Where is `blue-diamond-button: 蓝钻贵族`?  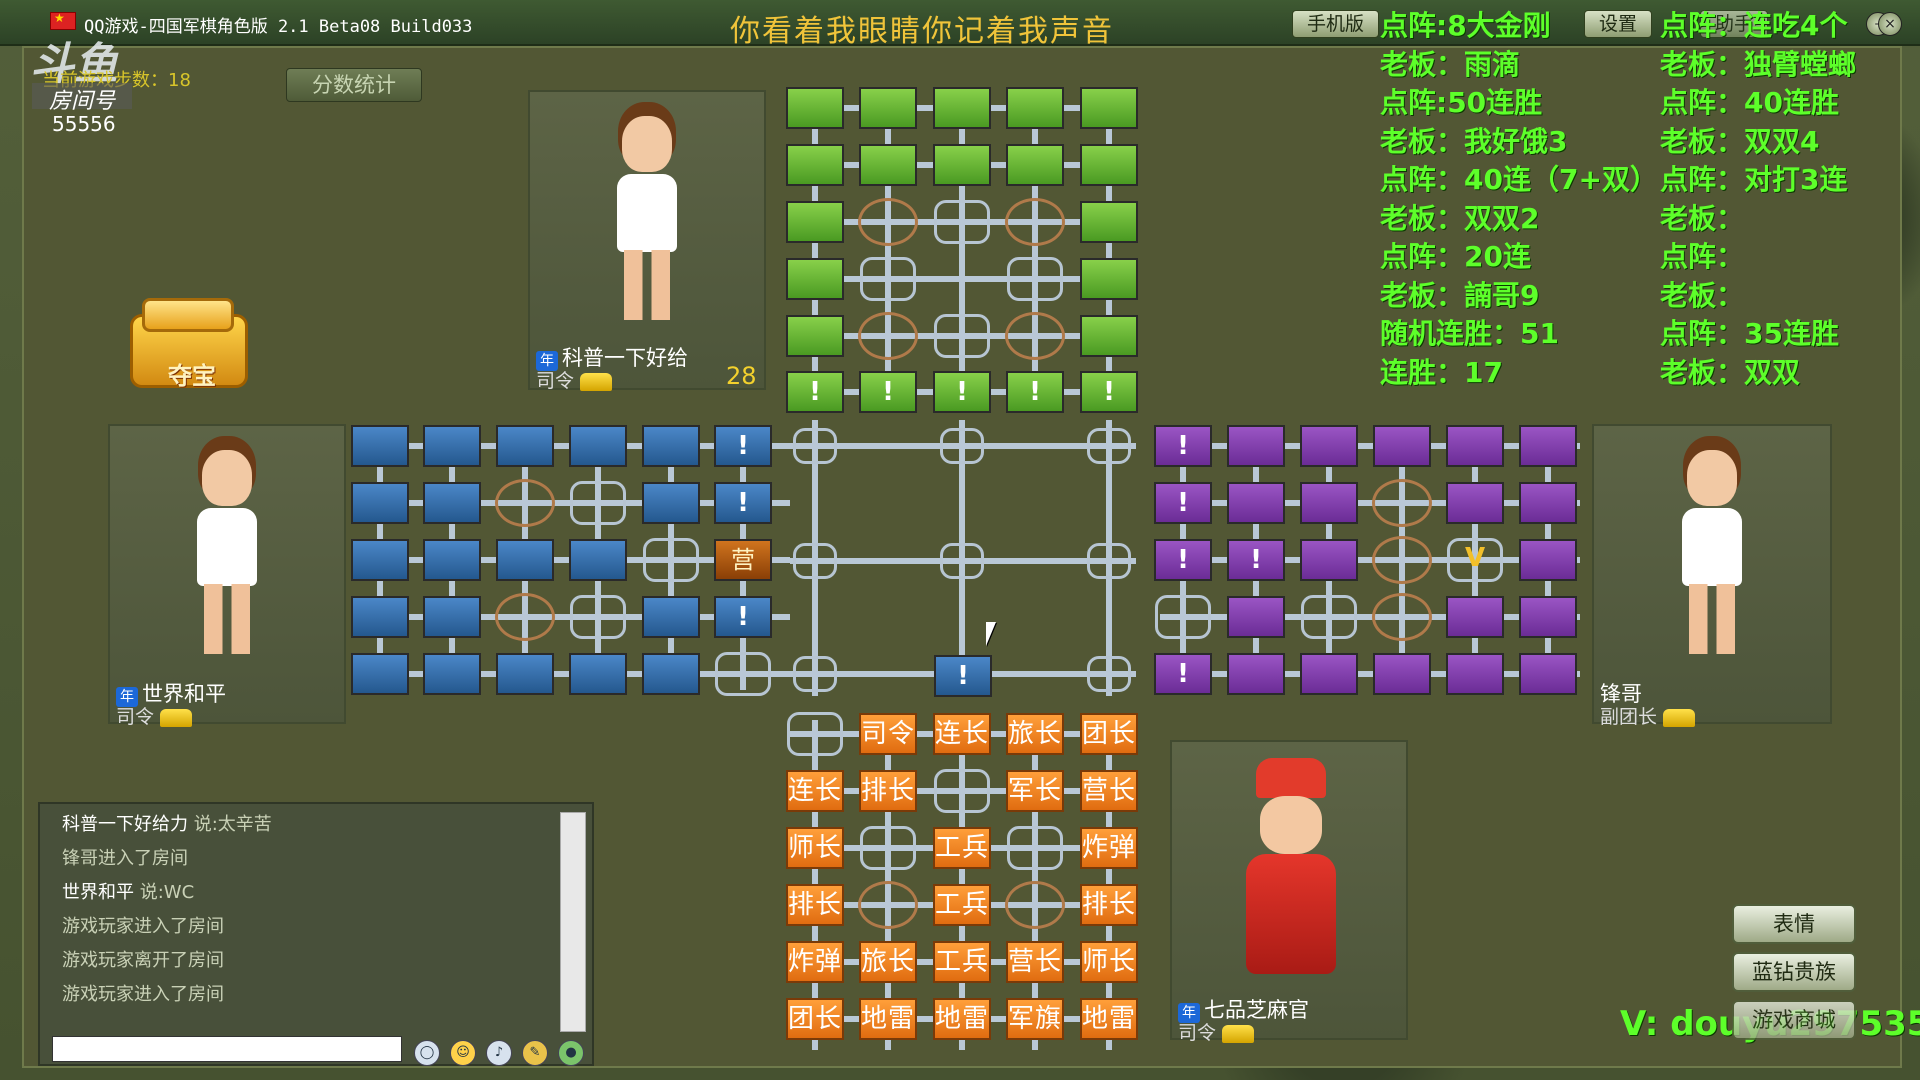
blue-diamond-button: 蓝钻贵族 is located at coordinates (1794, 972).